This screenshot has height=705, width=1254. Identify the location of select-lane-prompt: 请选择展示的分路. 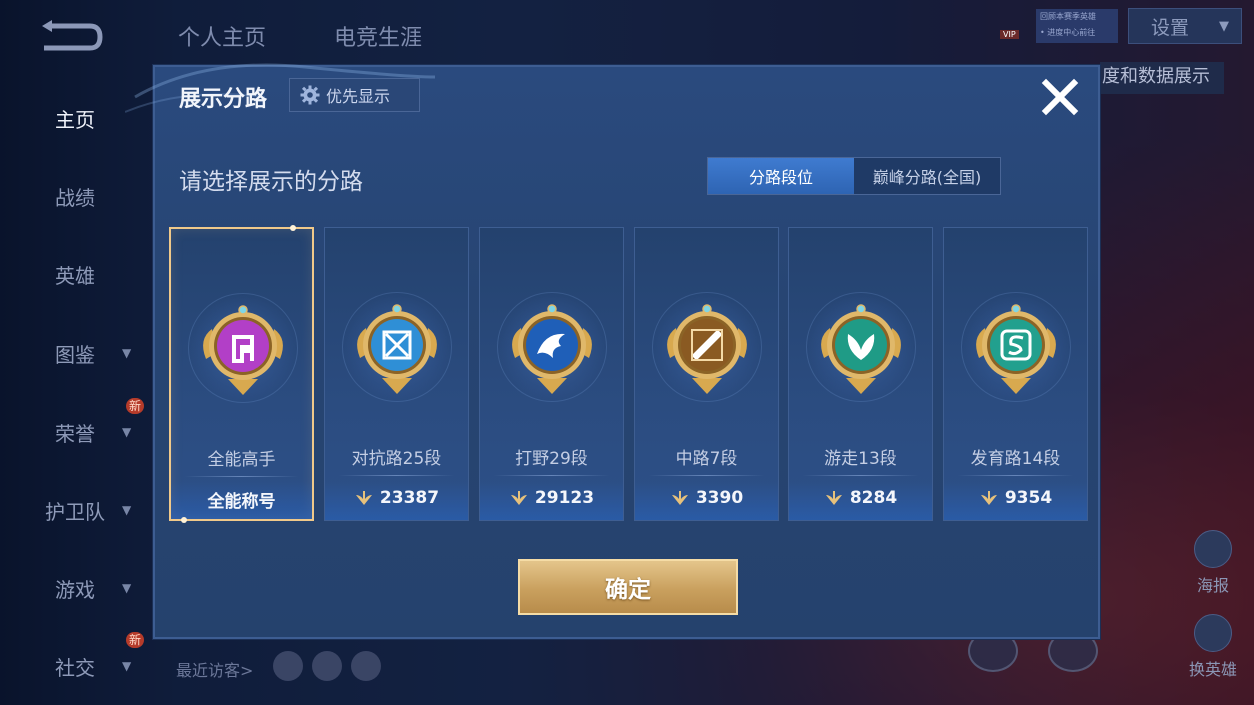
(271, 182).